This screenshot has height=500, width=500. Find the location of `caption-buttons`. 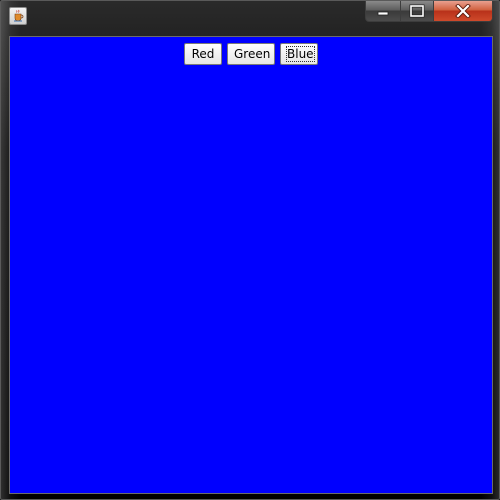

caption-buttons is located at coordinates (429, 12).